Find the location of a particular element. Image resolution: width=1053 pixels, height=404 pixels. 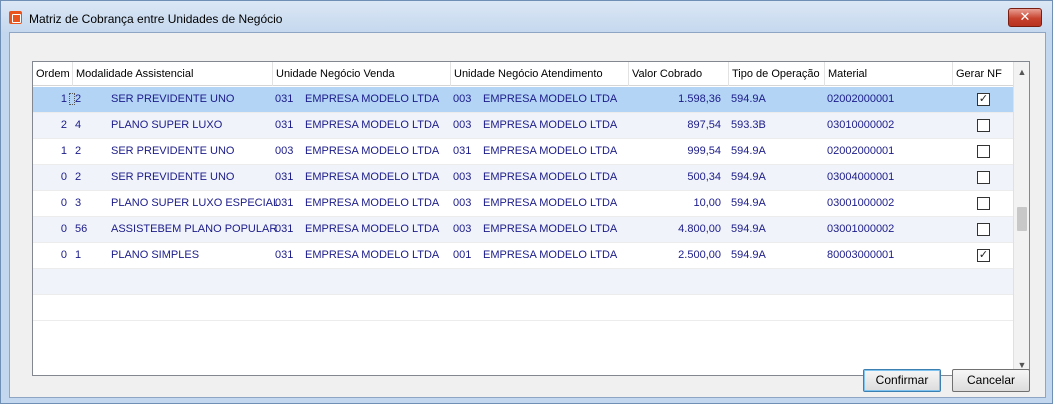

cancel-button: Cancelar is located at coordinates (991, 380).